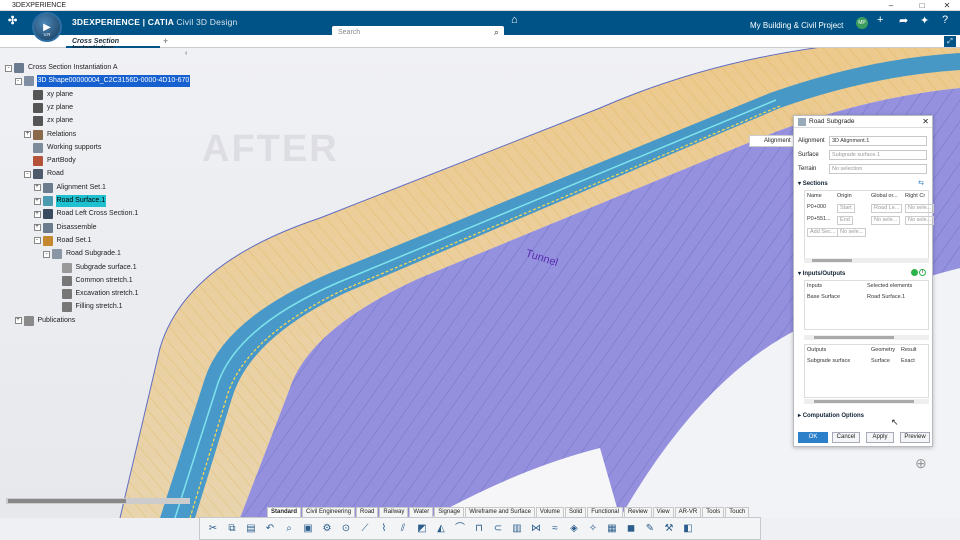 This screenshot has width=960, height=540. I want to click on workbench-tab: AR-VR, so click(688, 512).